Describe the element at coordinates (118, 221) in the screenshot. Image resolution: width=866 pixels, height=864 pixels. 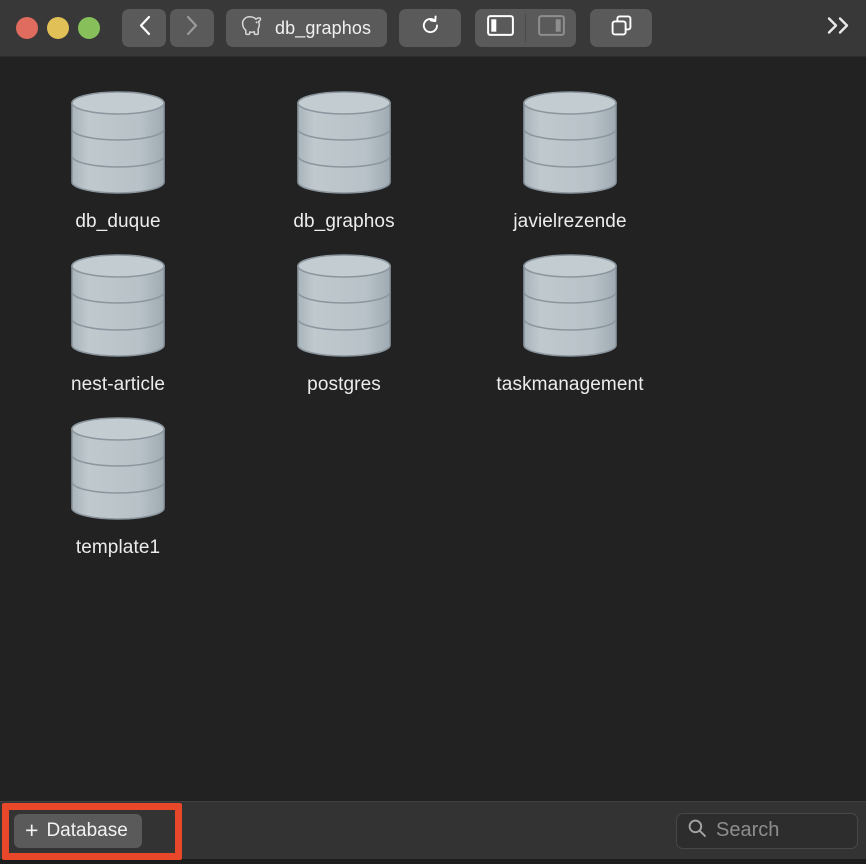
I see `database-name-label: db_duque` at that location.